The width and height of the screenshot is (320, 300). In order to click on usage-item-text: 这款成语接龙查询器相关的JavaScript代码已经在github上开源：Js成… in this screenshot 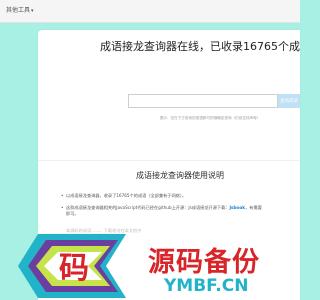, I will do `click(148, 207)`.